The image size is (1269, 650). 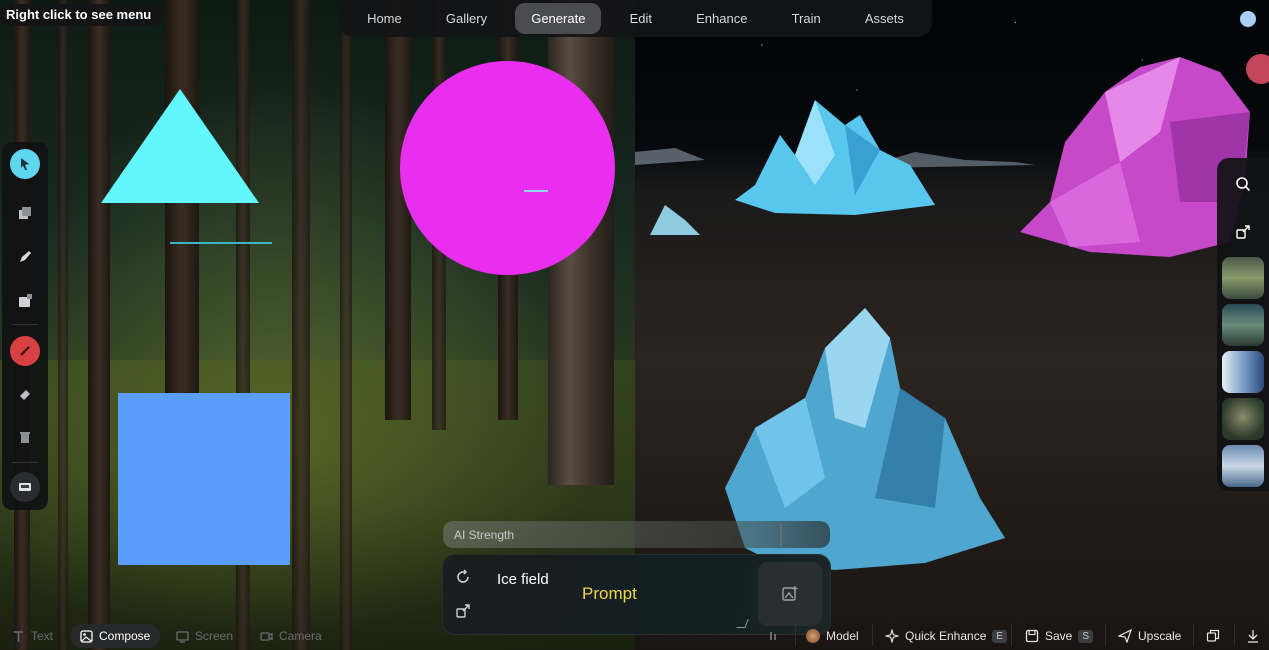 I want to click on cyan-triangle-shape, so click(x=180, y=146).